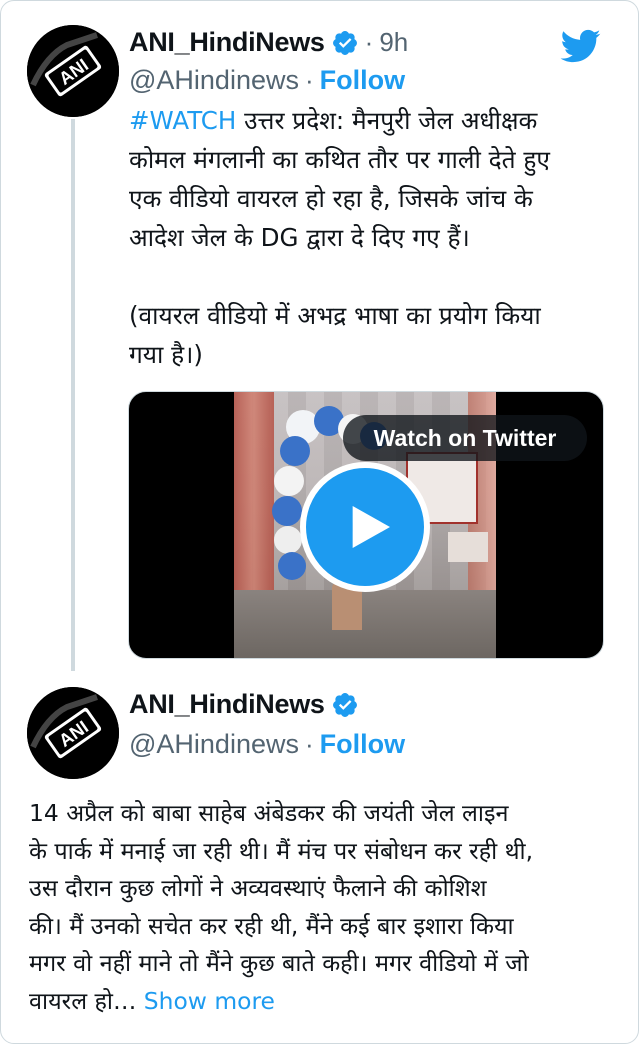  I want to click on play-icon, so click(371, 527).